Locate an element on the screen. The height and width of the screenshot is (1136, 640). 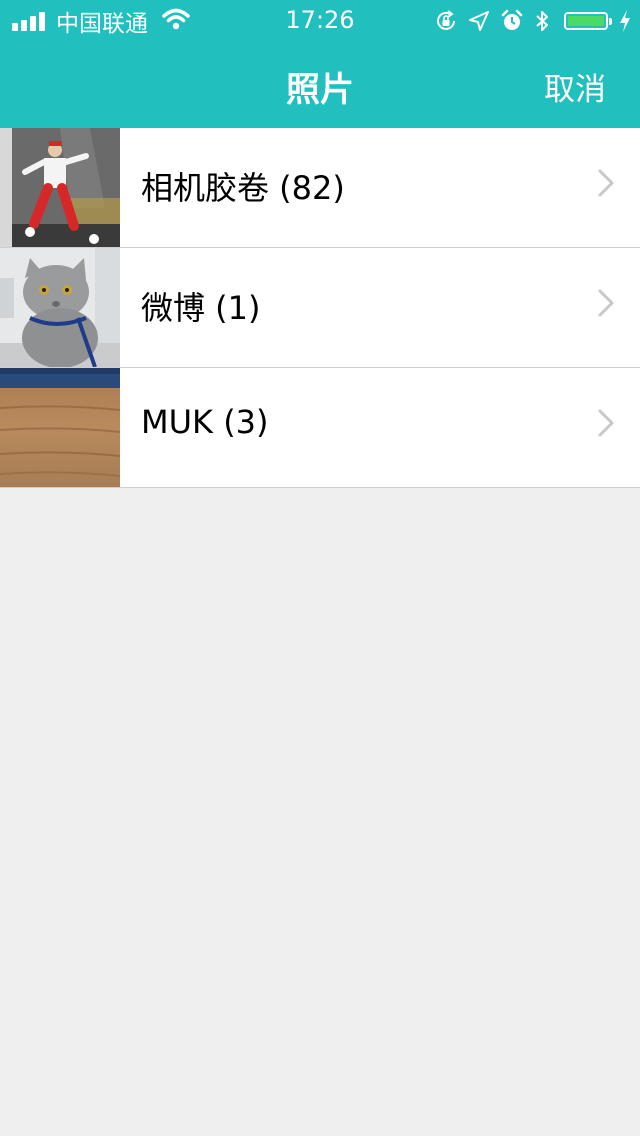
album-thumbnail-camera-roll is located at coordinates (60, 187).